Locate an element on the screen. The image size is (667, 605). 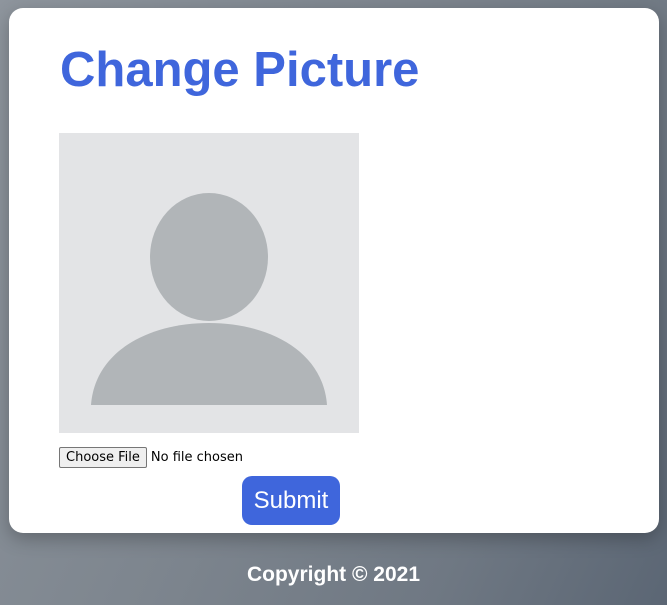
default-user-silhouette-icon is located at coordinates (209, 299).